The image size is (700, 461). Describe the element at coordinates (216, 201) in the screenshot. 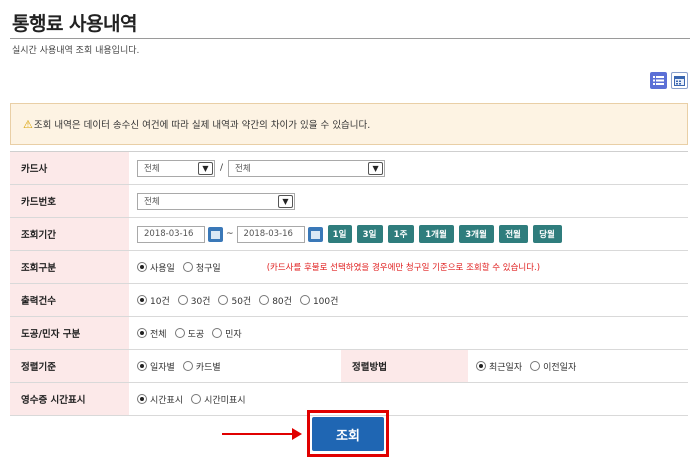

I see `card-number-select: 전체 ▼` at that location.